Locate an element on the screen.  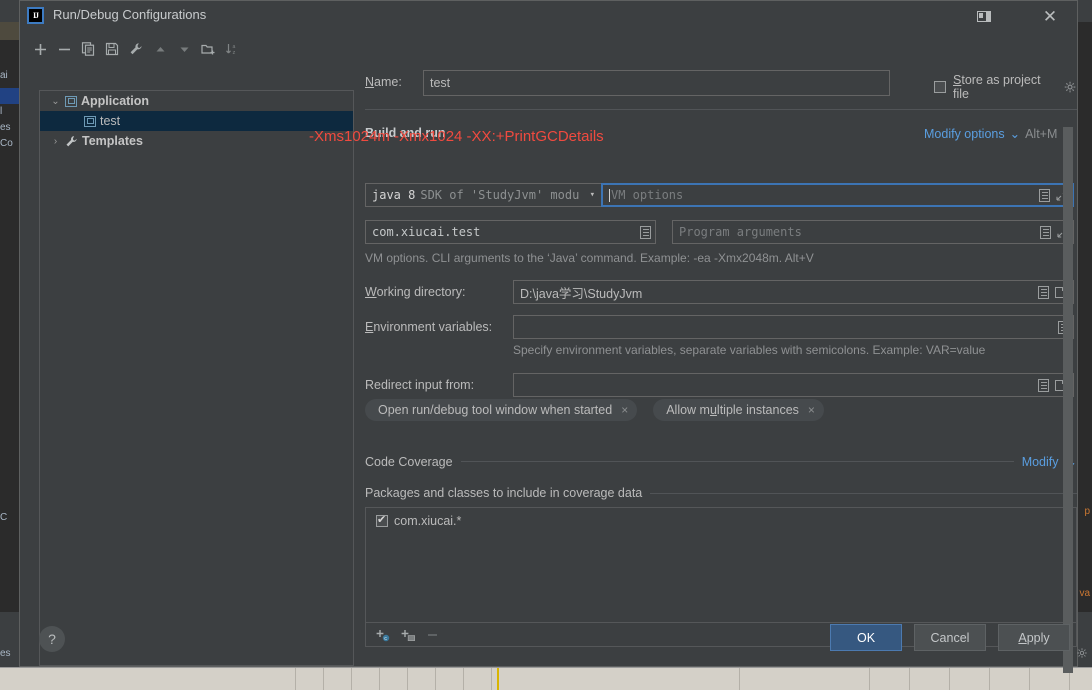
remove-configuration-button is located at coordinates (64, 49).